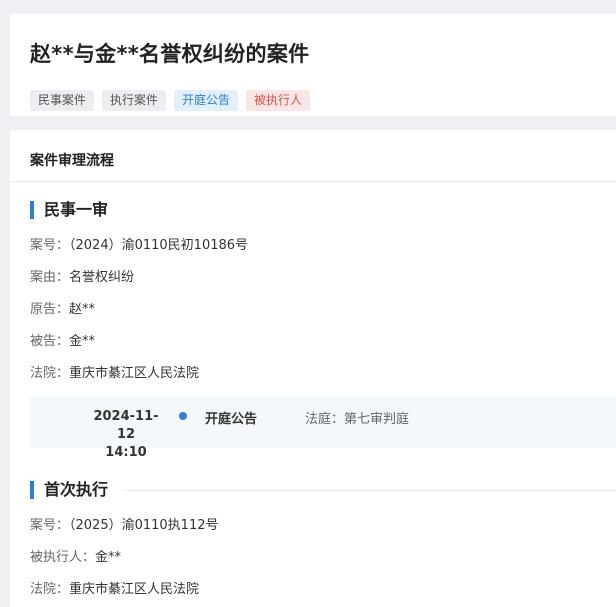  I want to click on courtroom-value: 第七审判庭, so click(377, 419).